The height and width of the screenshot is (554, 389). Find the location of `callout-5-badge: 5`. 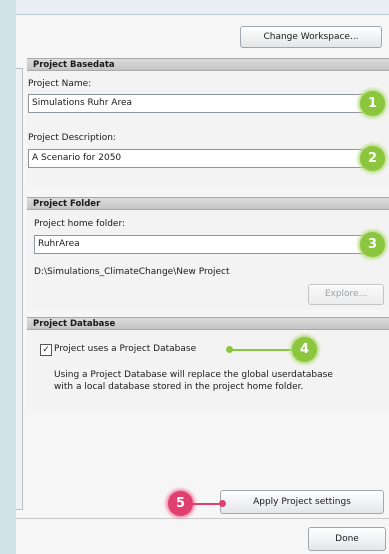

callout-5-badge: 5 is located at coordinates (180, 503).